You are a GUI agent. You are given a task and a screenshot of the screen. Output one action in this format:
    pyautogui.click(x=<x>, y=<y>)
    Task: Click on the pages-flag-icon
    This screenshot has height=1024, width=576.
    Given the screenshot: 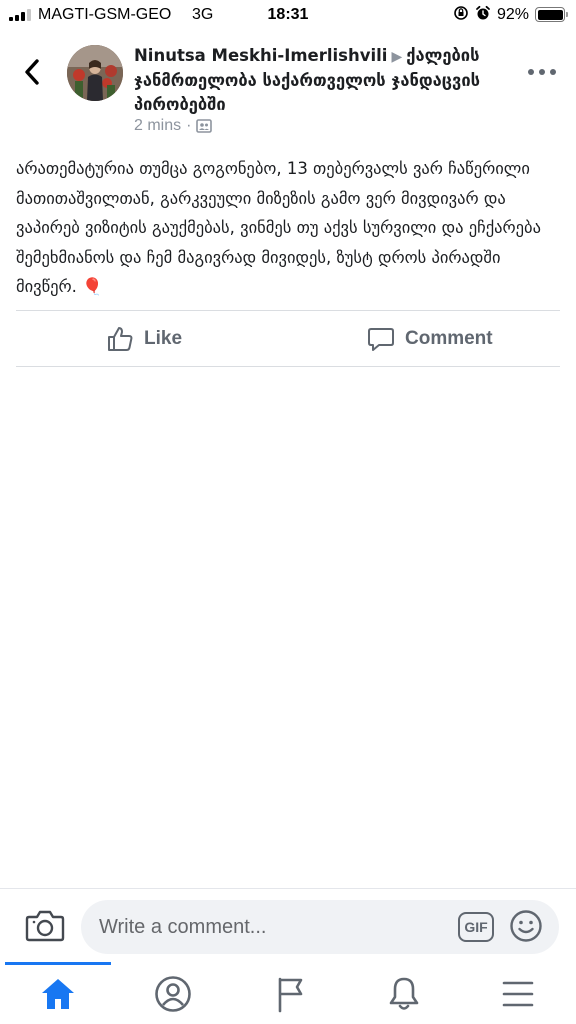 What is the action you would take?
    pyautogui.click(x=290, y=995)
    